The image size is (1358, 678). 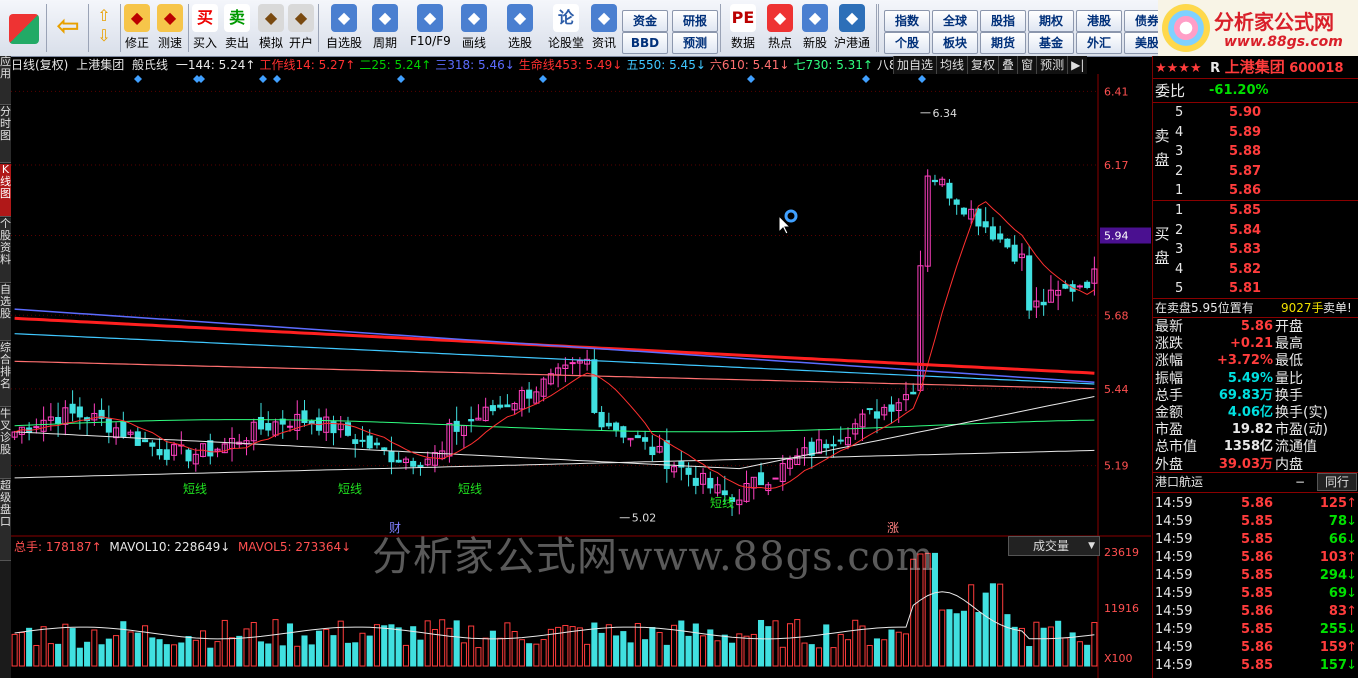 What do you see at coordinates (1051, 43) in the screenshot?
I see `market-button-2-3: 基金` at bounding box center [1051, 43].